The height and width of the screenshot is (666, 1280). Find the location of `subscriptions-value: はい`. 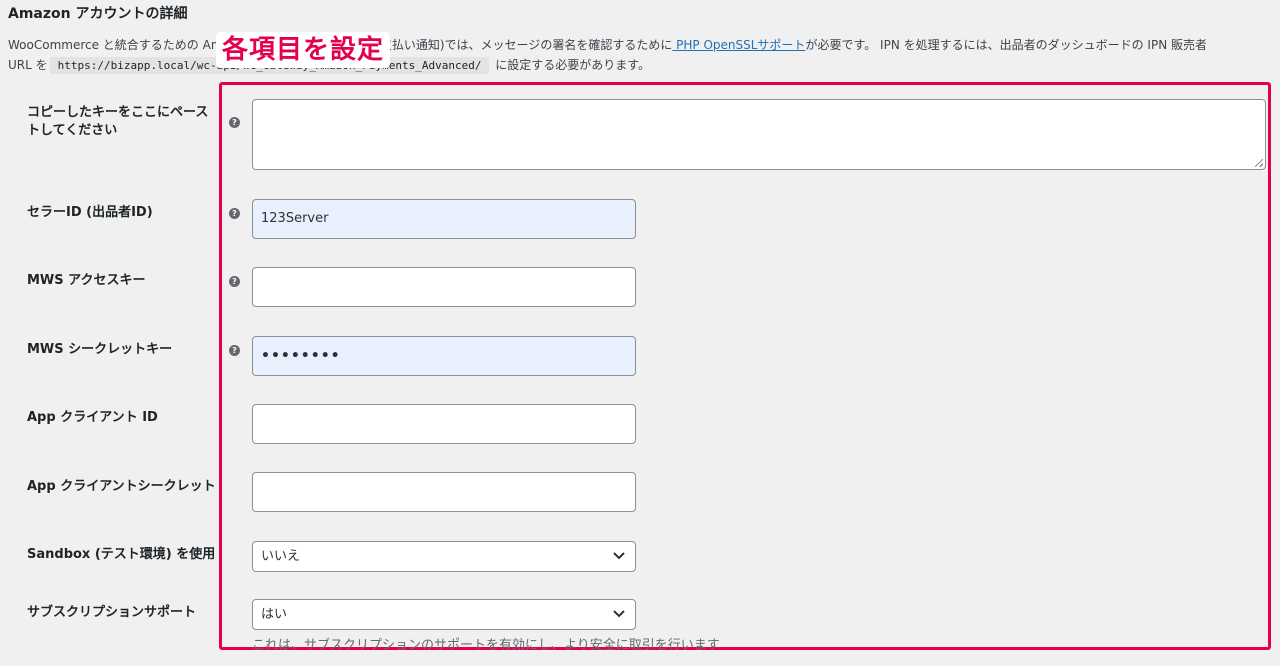

subscriptions-value: はい is located at coordinates (274, 614).